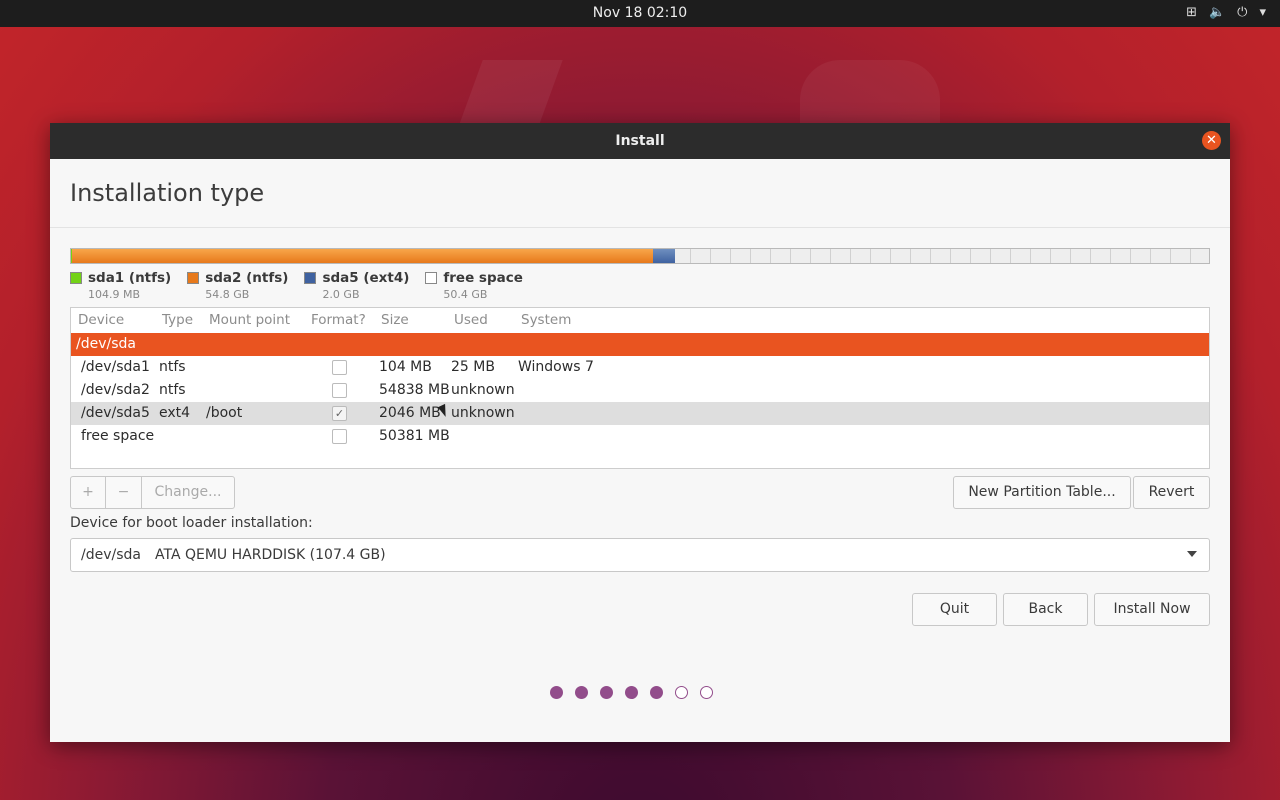 The width and height of the screenshot is (1280, 800). I want to click on cell-system: Windows 7, so click(556, 367).